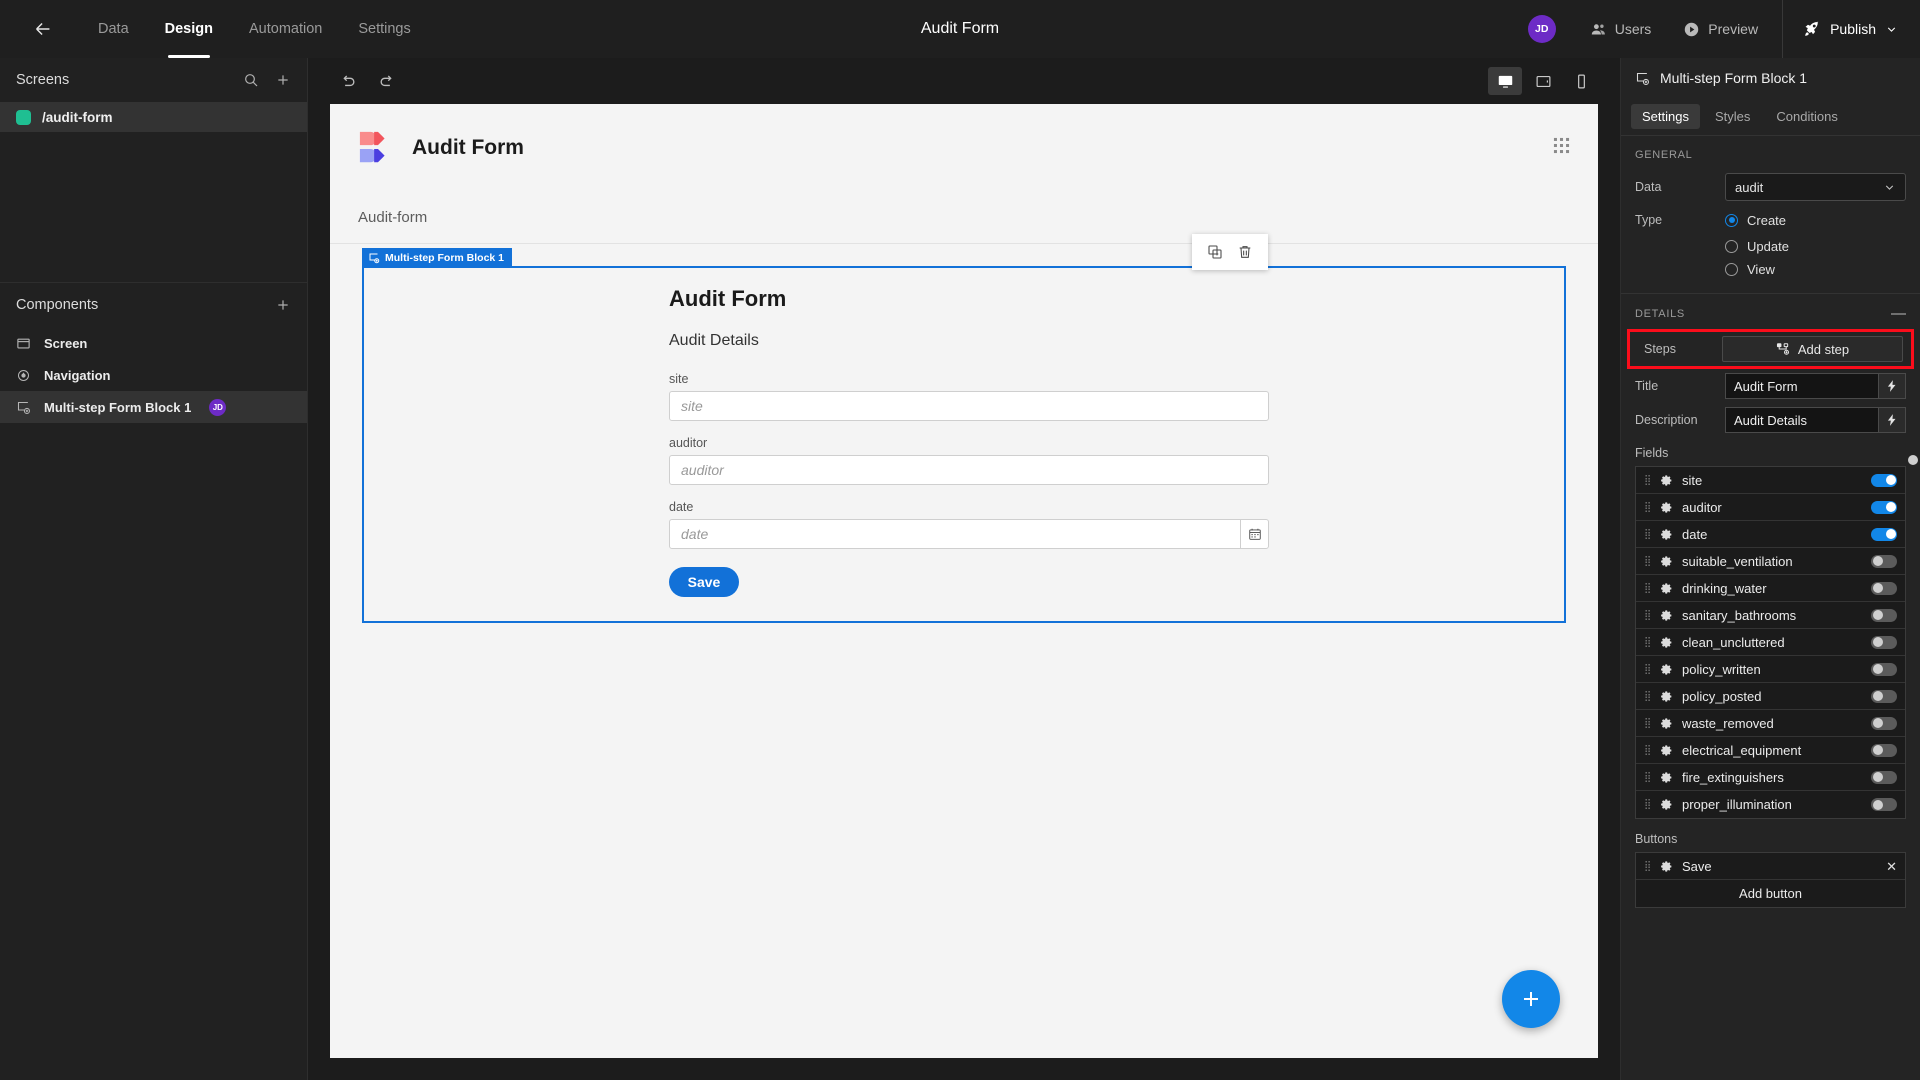 The height and width of the screenshot is (1080, 1920). Describe the element at coordinates (1770, 246) in the screenshot. I see `type-option-update: Update` at that location.